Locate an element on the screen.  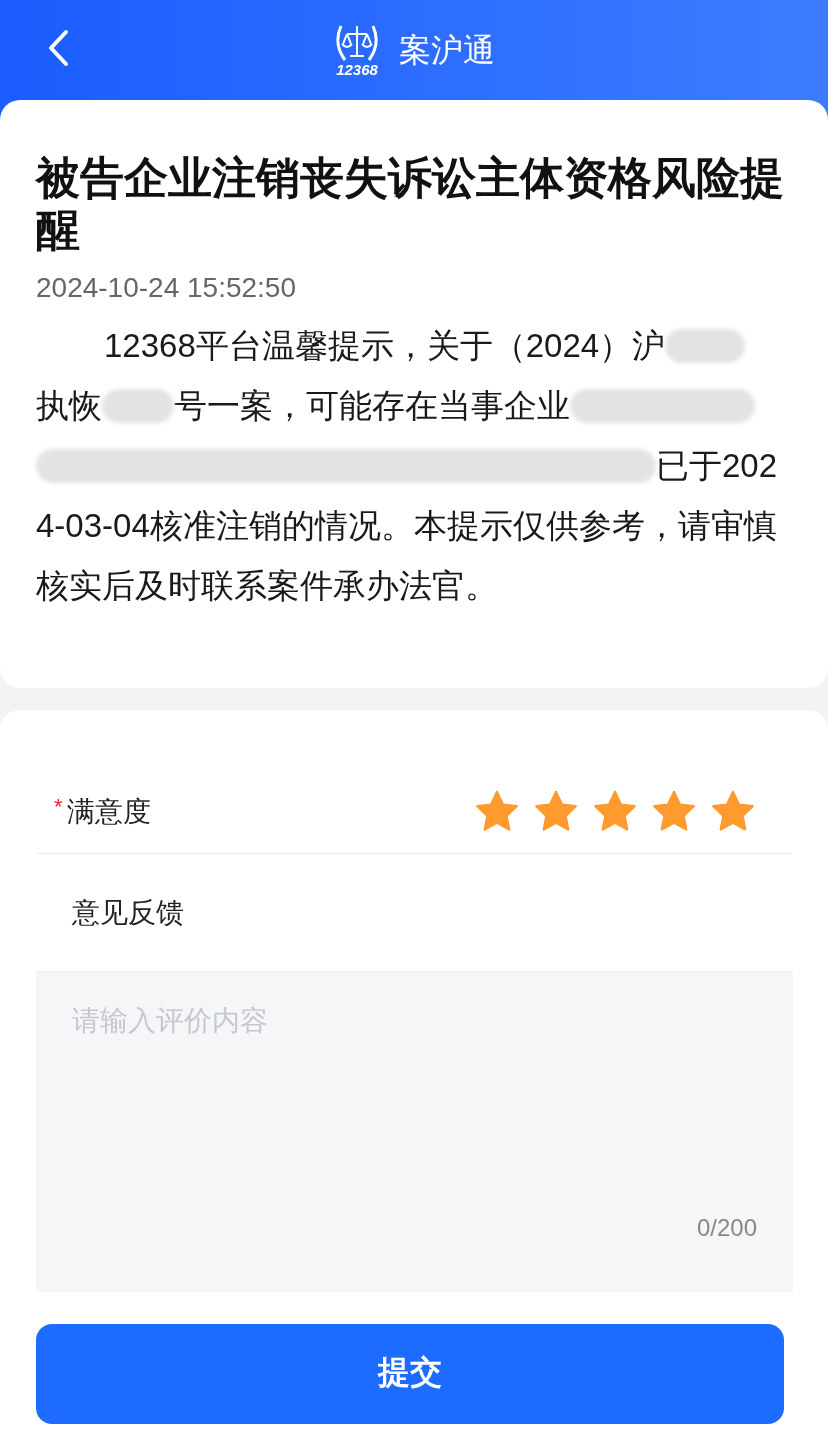
body-text: 号一案，可能存在当事企业 is located at coordinates (372, 406).